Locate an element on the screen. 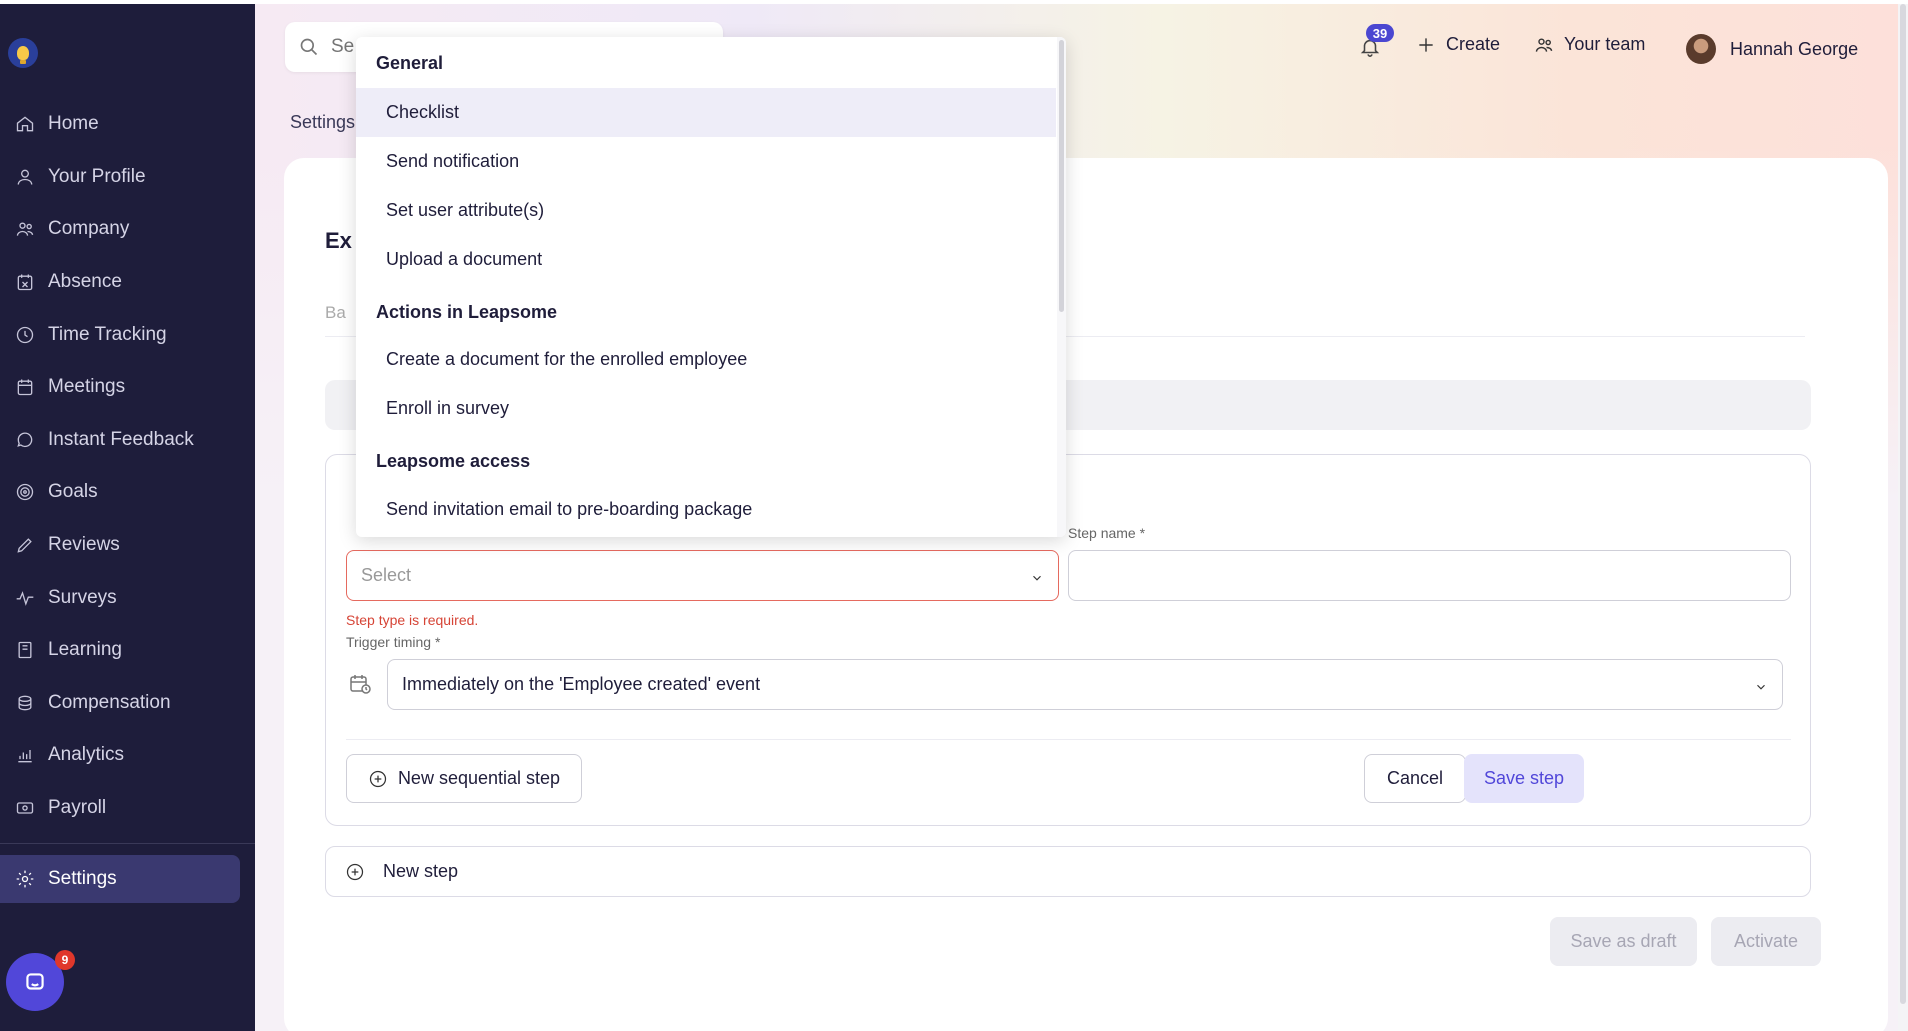  your-team-label: Your team is located at coordinates (1605, 44).